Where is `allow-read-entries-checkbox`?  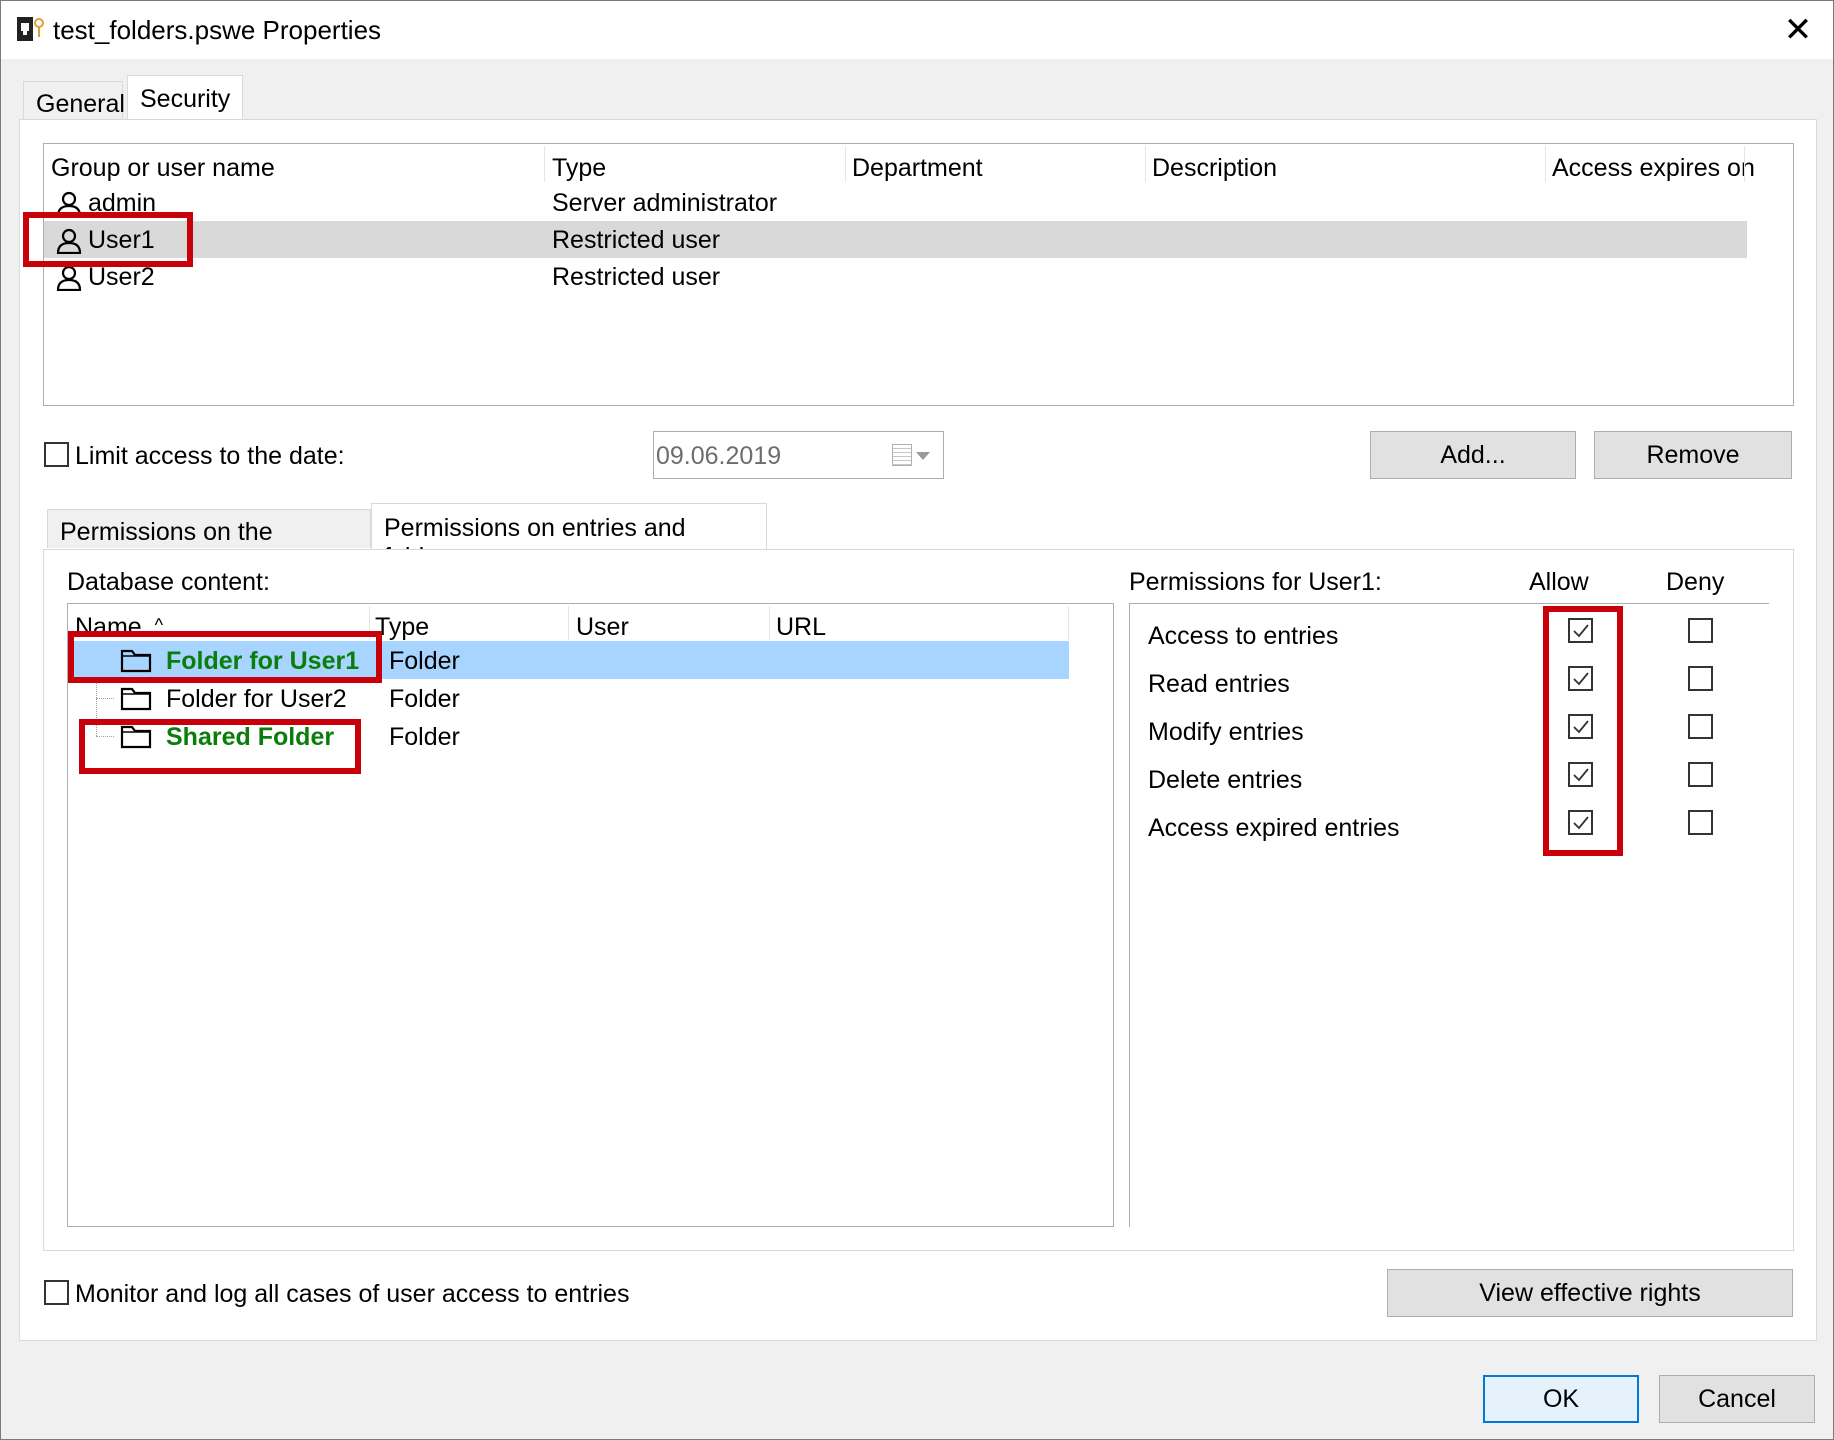
allow-read-entries-checkbox is located at coordinates (1580, 678).